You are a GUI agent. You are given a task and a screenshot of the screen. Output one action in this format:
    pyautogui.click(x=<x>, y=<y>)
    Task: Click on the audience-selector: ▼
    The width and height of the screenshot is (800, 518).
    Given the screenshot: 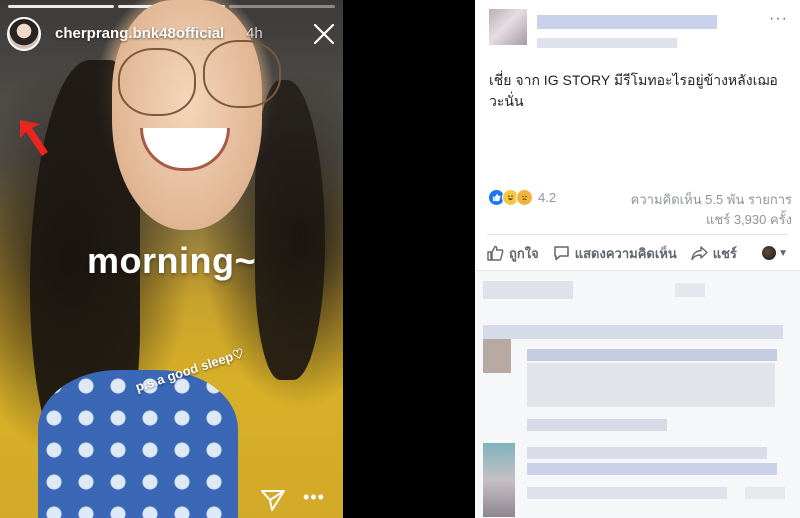 What is the action you would take?
    pyautogui.click(x=775, y=253)
    